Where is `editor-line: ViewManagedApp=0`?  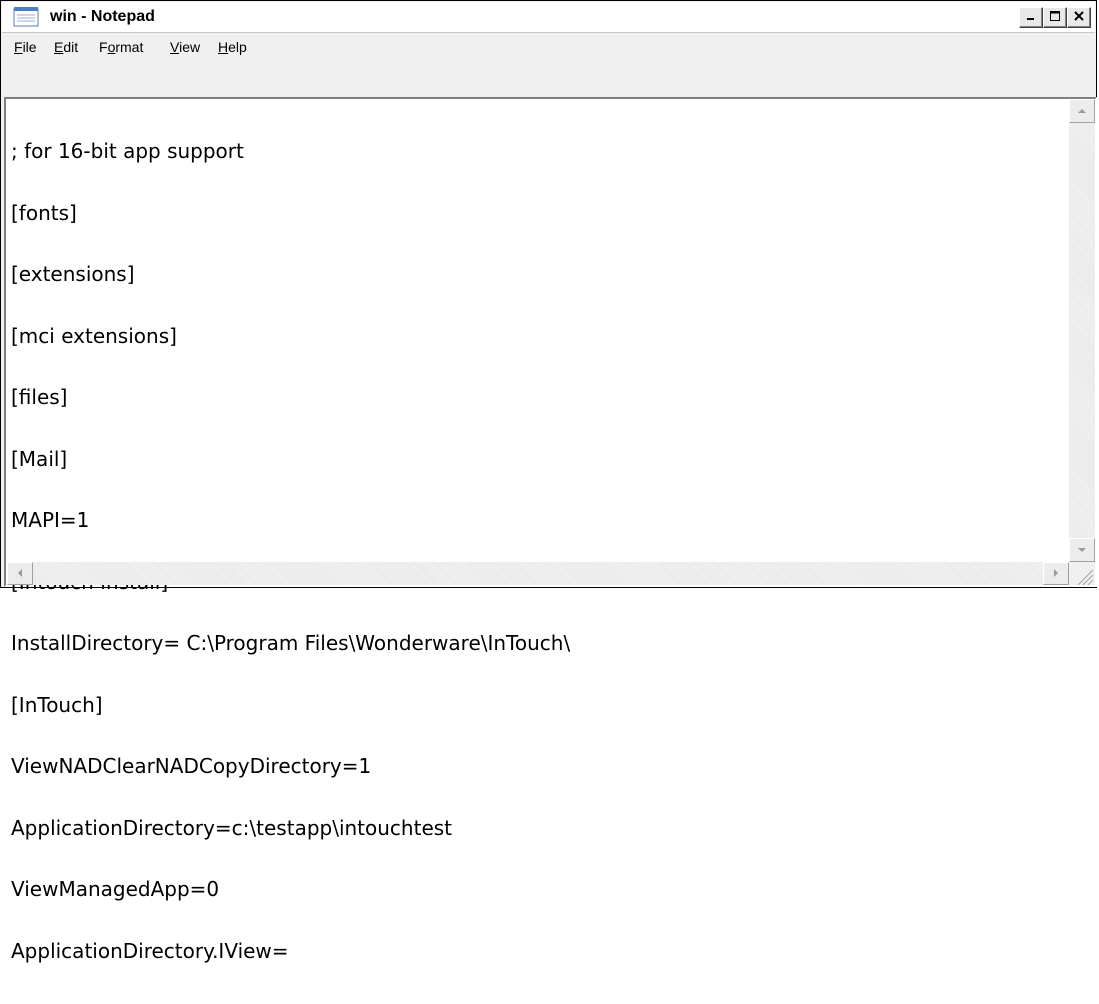 editor-line: ViewManagedApp=0 is located at coordinates (115, 889).